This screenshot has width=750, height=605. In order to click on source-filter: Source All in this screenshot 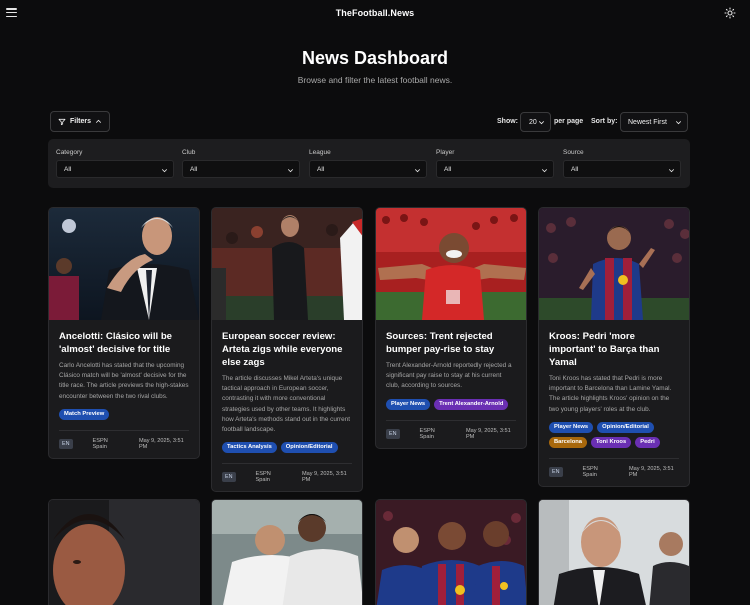, I will do `click(622, 163)`.